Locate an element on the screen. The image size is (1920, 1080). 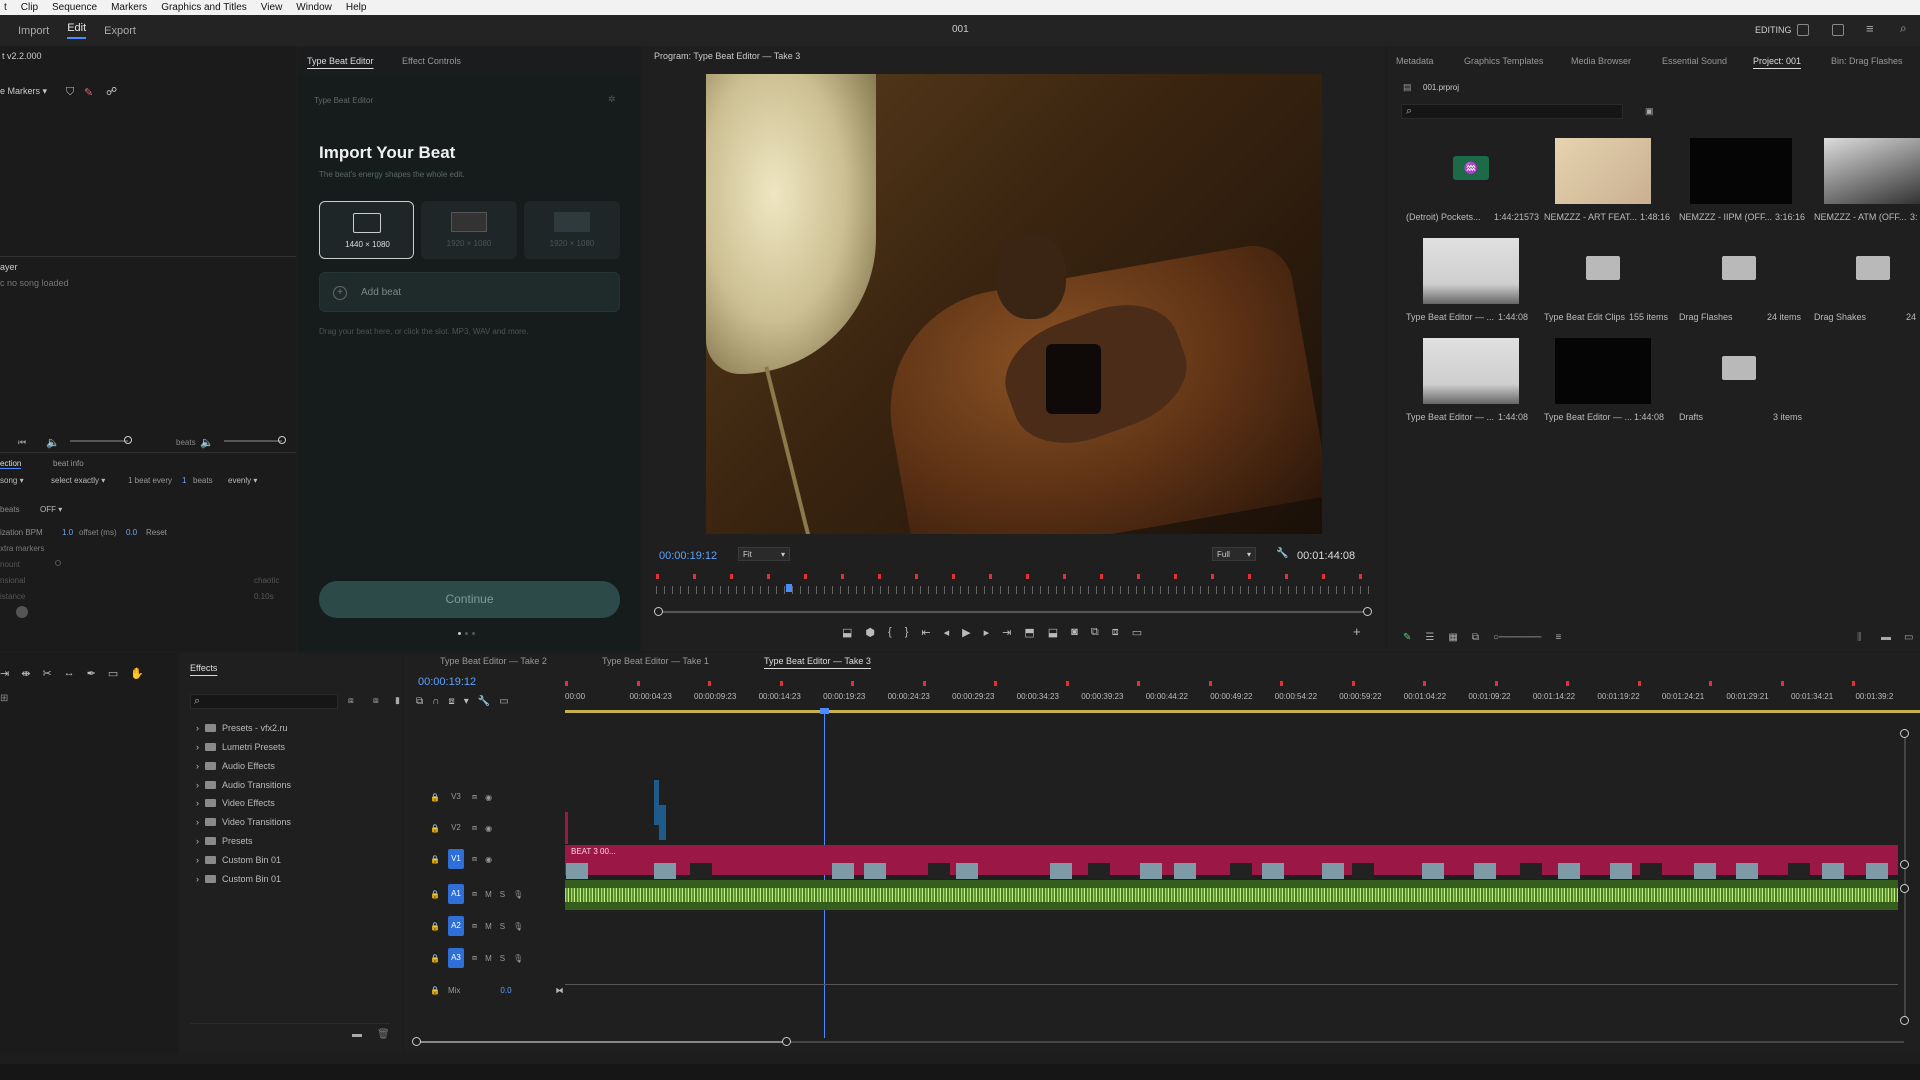
tab-essential-sound: Essential Sound is located at coordinates (1694, 61).